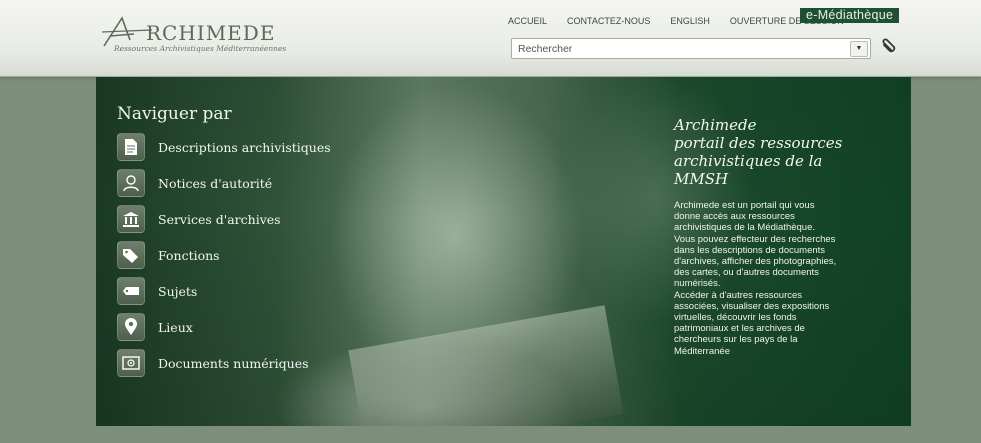  What do you see at coordinates (527, 21) in the screenshot?
I see `nav-link-accueil: ACCUEIL` at bounding box center [527, 21].